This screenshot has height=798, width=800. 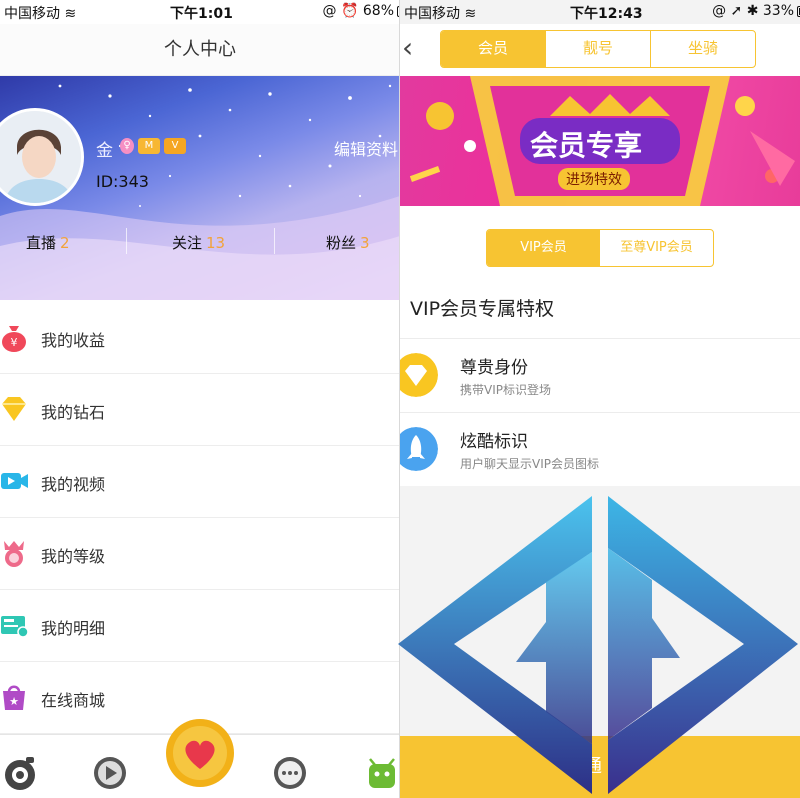 I want to click on vip-type-tabs: VIP会员 至尊VIP会员, so click(x=600, y=248).